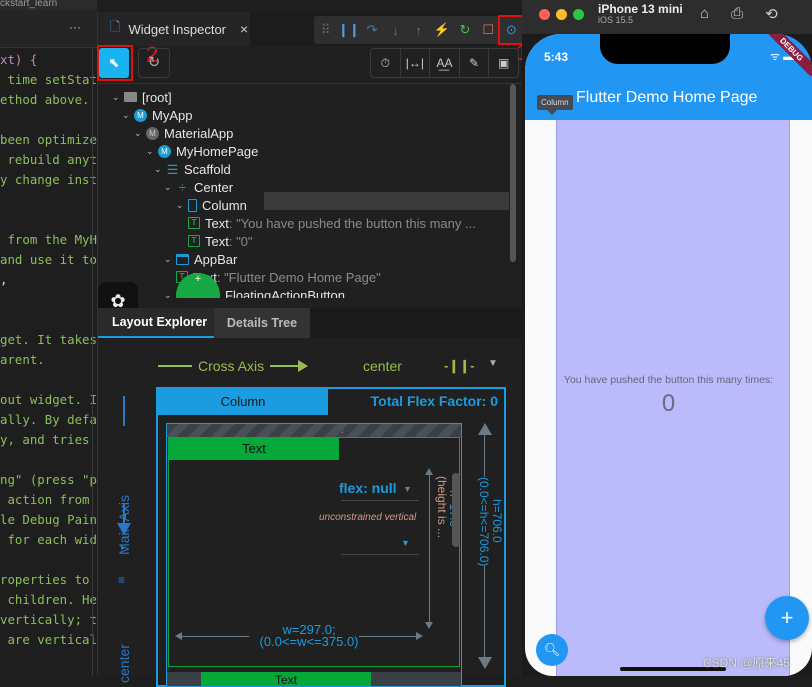  Describe the element at coordinates (561, 14) in the screenshot. I see `minimize-window-button` at that location.